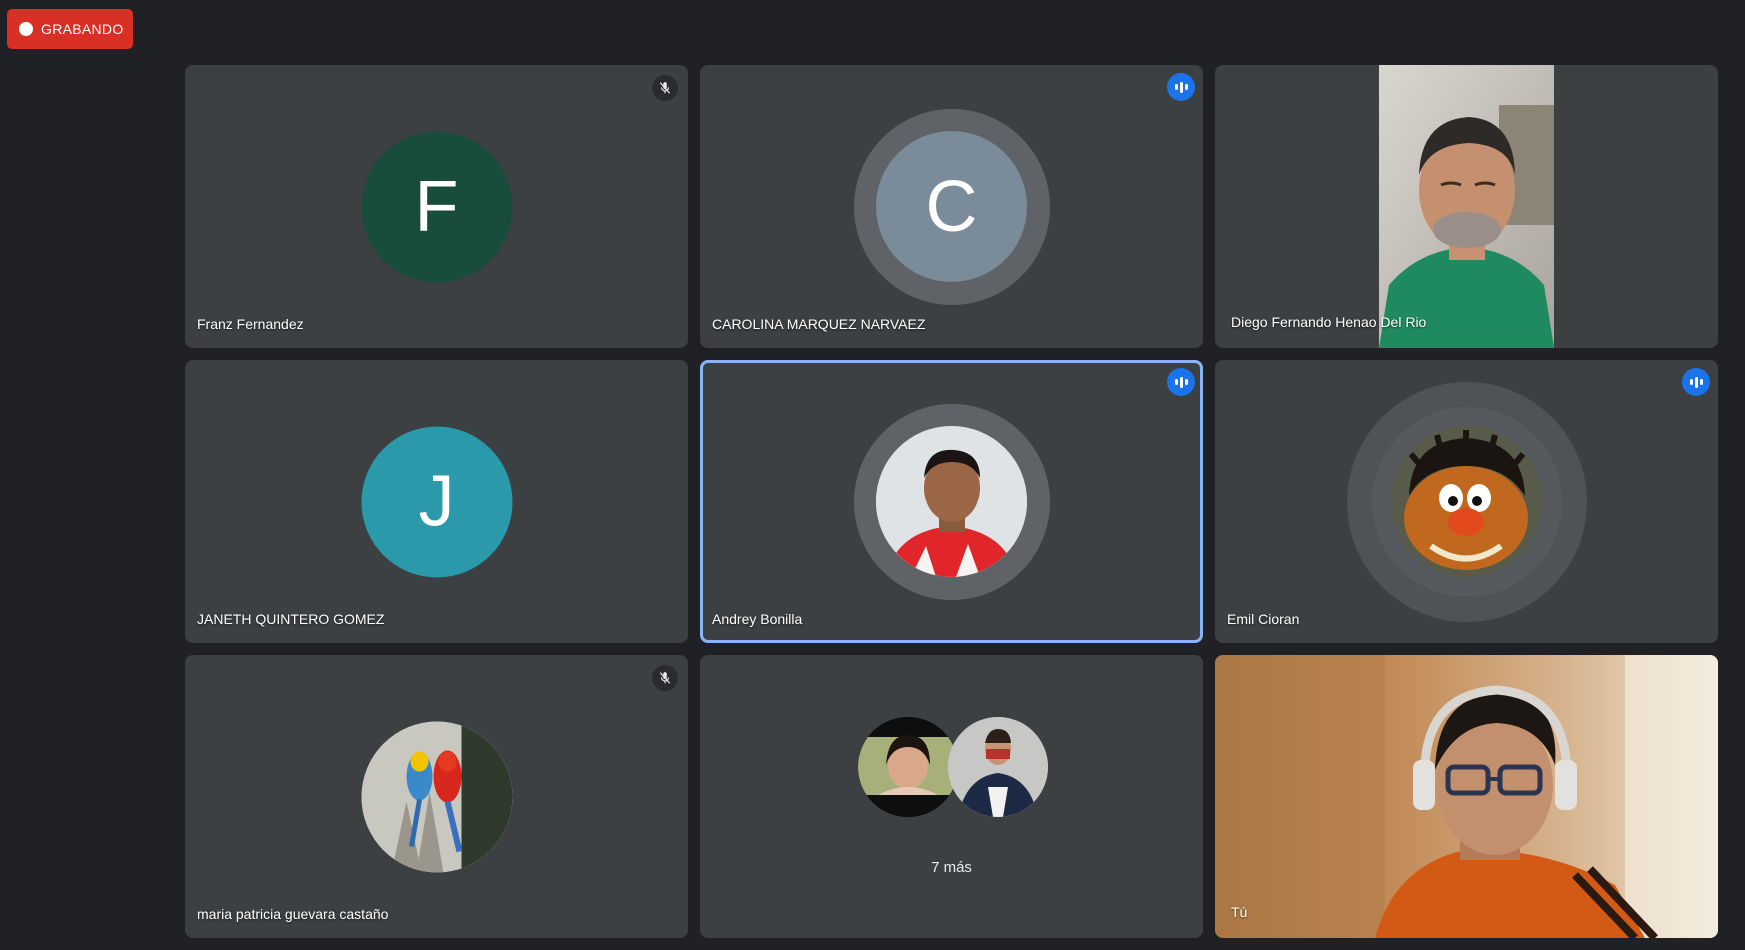  I want to click on recording-badge: GRABANDO, so click(70, 29).